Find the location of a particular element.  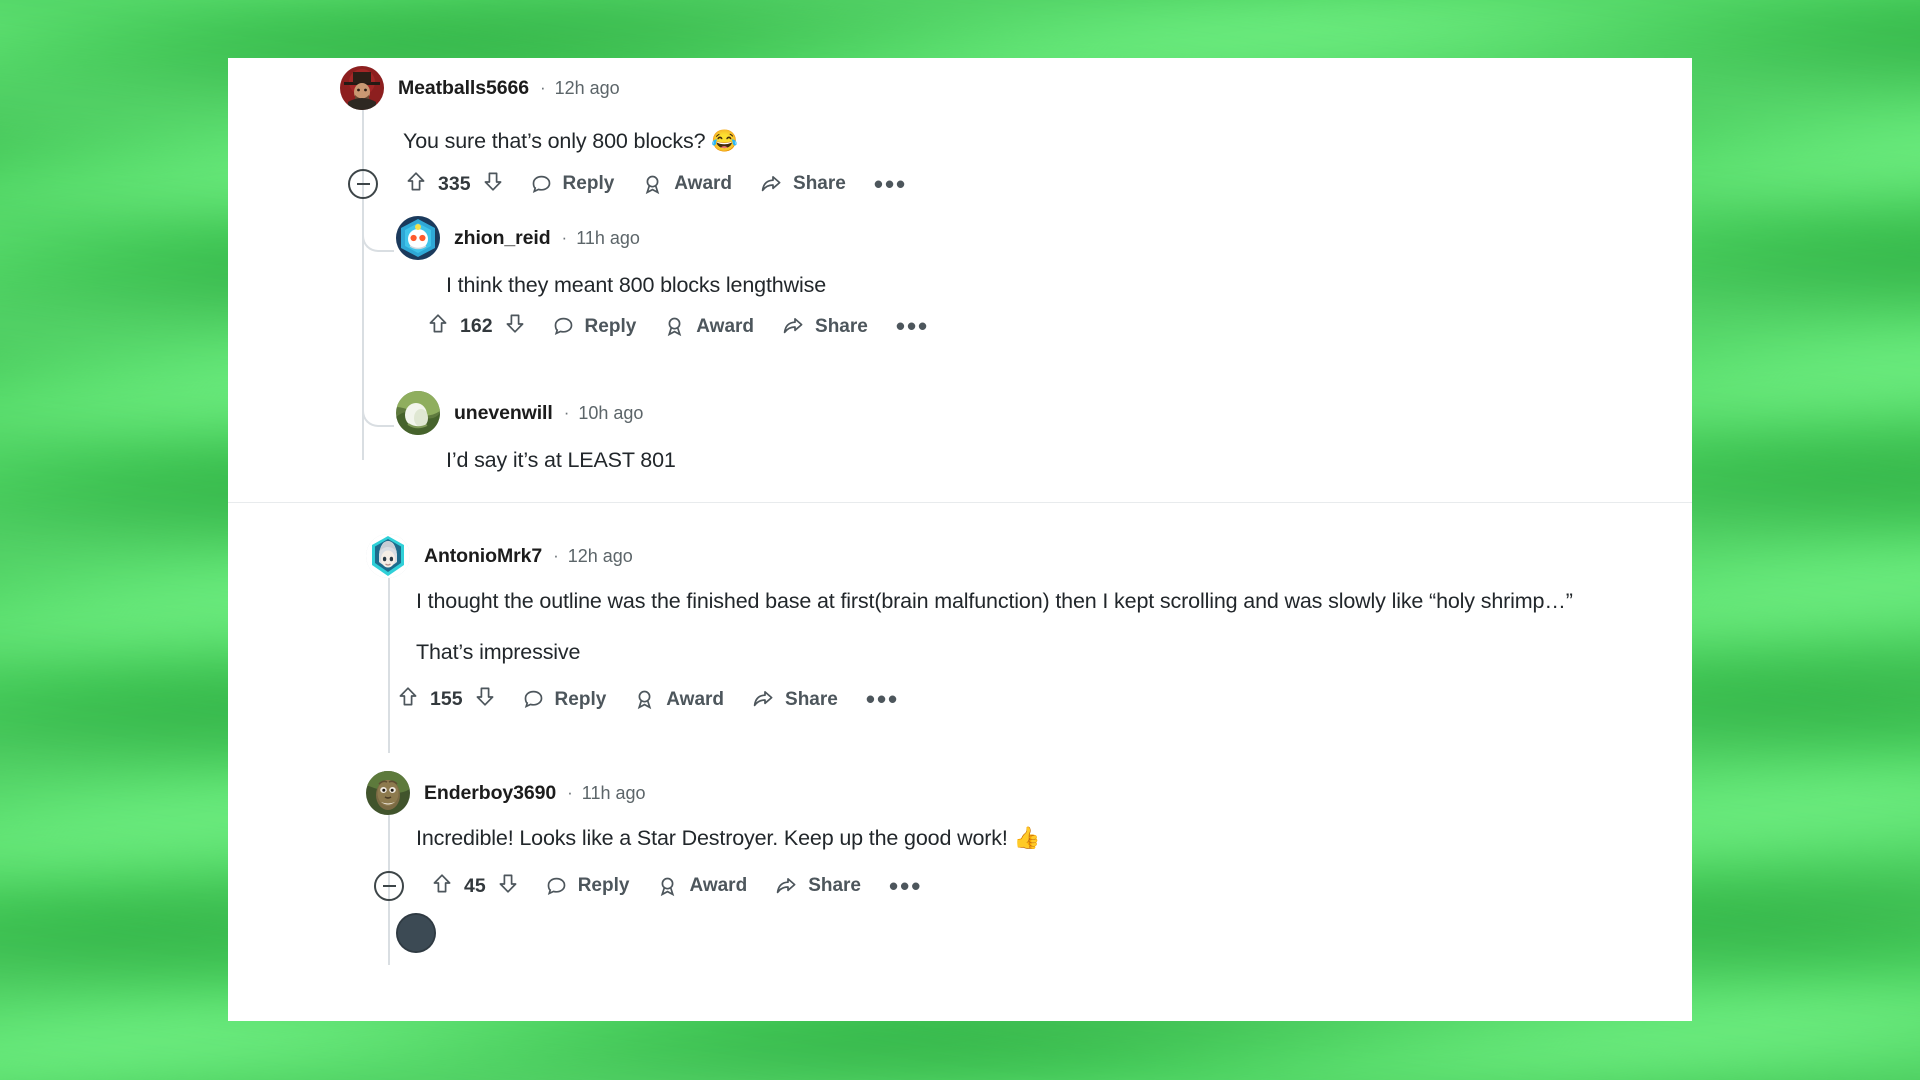

comment-header: Enderboy3690 · 11h ago is located at coordinates (506, 793).